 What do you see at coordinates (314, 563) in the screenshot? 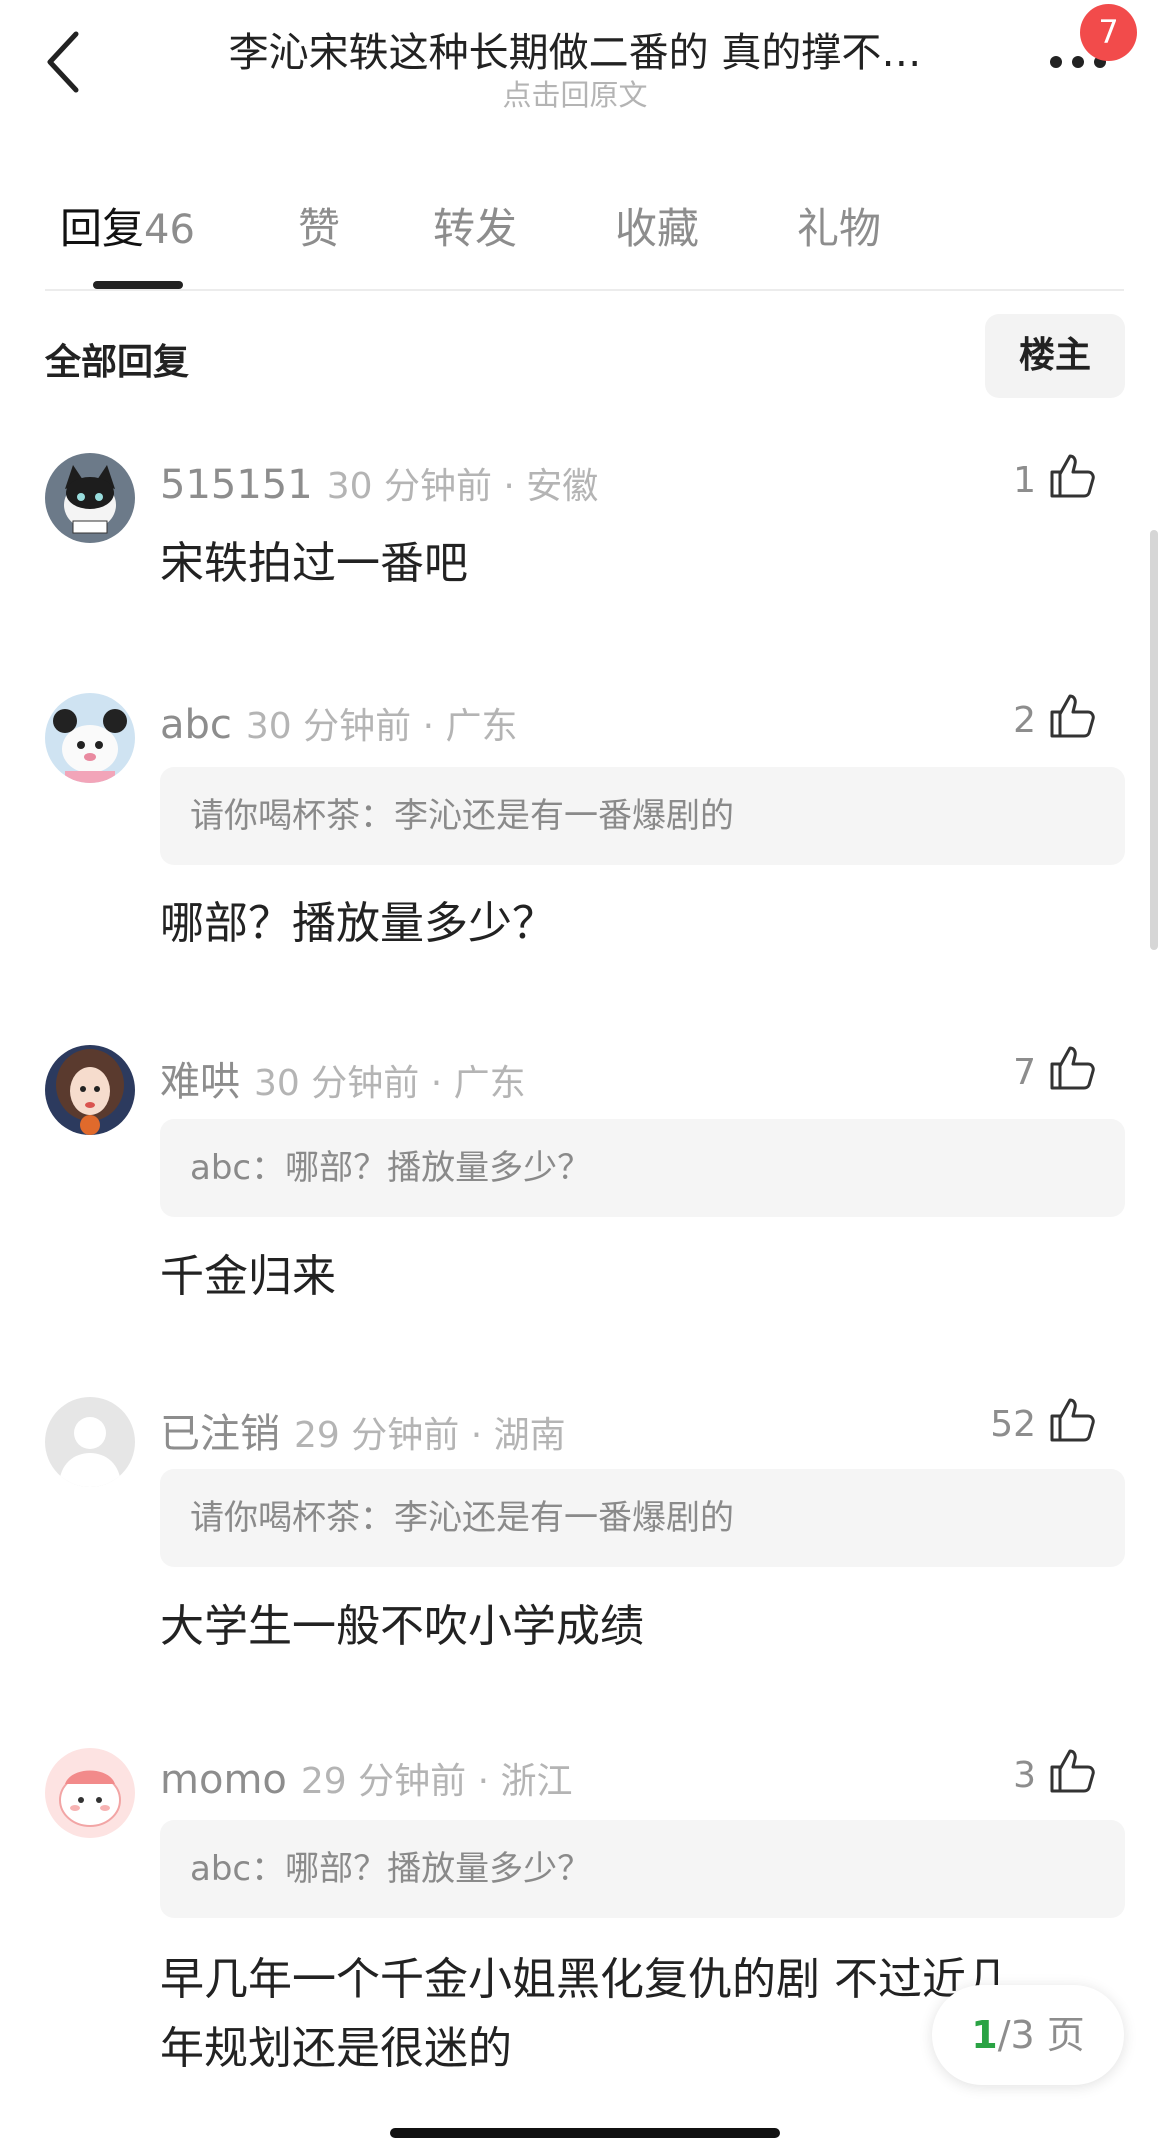
I see `comment-text: 宋轶拍过一番吧` at bounding box center [314, 563].